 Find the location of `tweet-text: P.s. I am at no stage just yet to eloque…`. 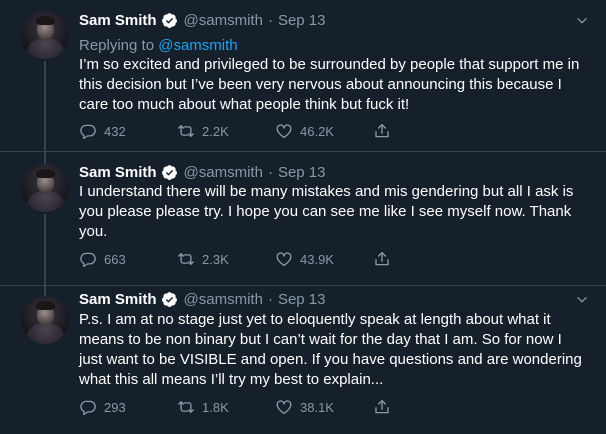

tweet-text: P.s. I am at no stage just yet to eloque… is located at coordinates (330, 349).